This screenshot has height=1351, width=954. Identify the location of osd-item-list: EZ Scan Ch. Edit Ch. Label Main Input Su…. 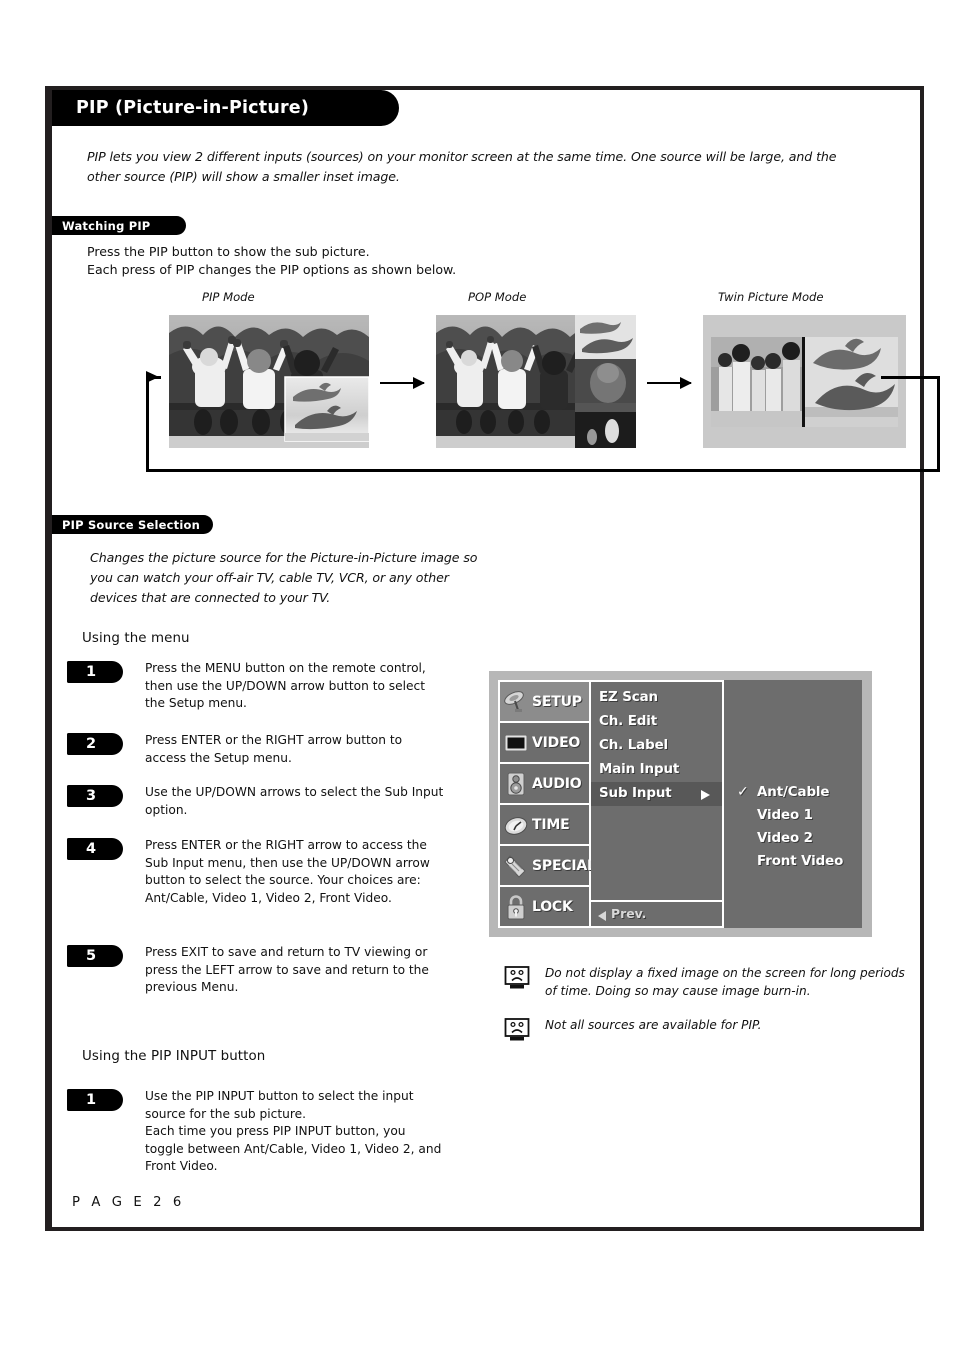
(657, 804).